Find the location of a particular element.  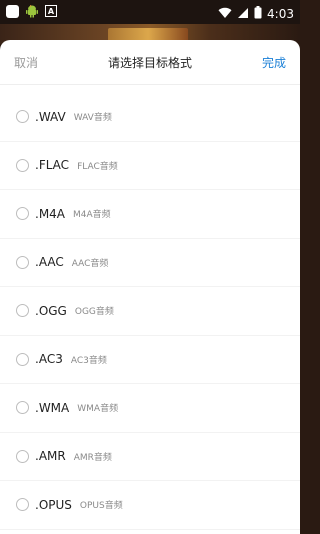

format-extension: .AAC is located at coordinates (49, 262).